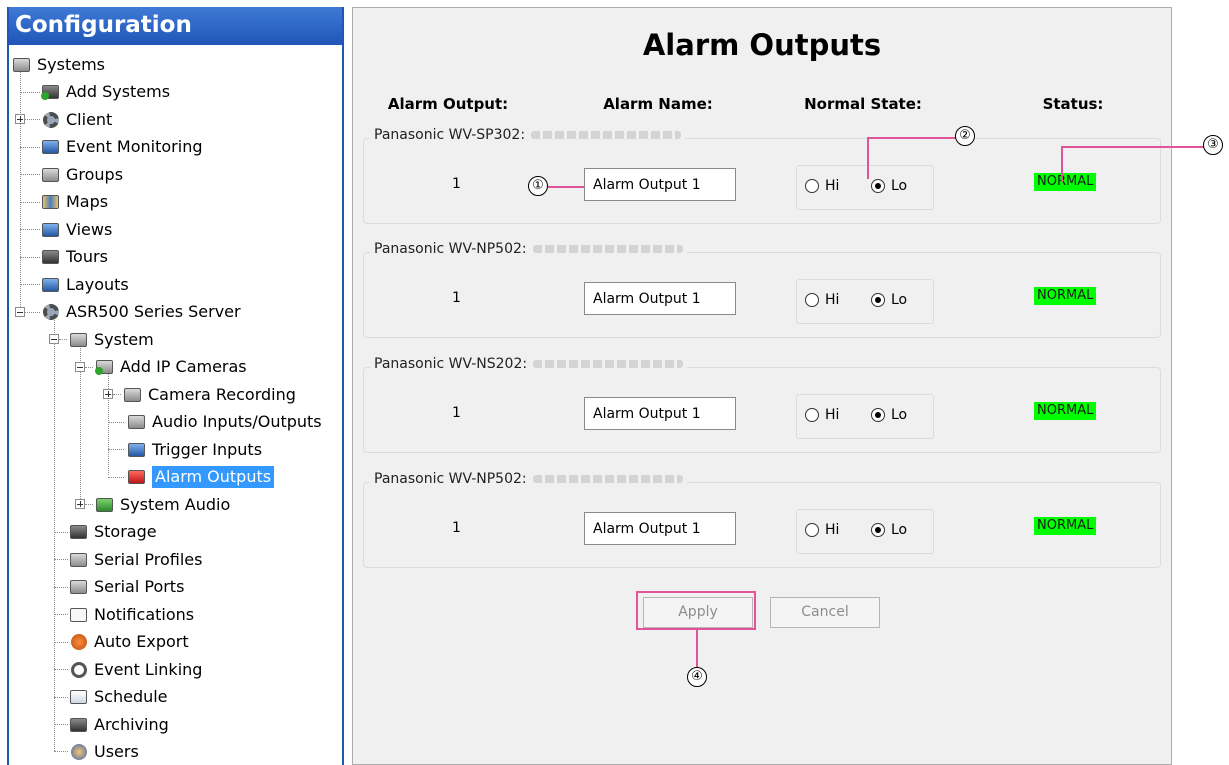 The height and width of the screenshot is (765, 1229). I want to click on auto-export-icon, so click(79, 642).